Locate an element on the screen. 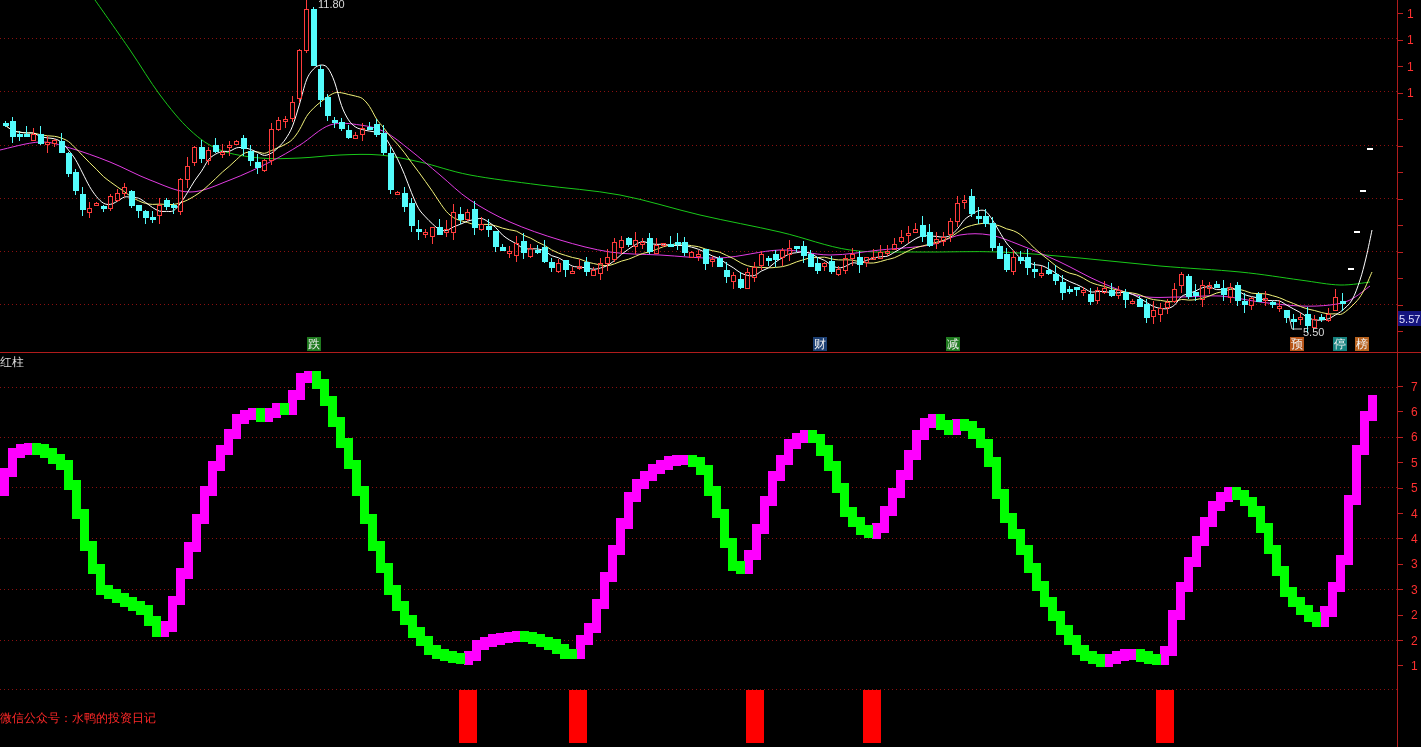 Image resolution: width=1421 pixels, height=747 pixels. axis-label: 7 is located at coordinates (1414, 386).